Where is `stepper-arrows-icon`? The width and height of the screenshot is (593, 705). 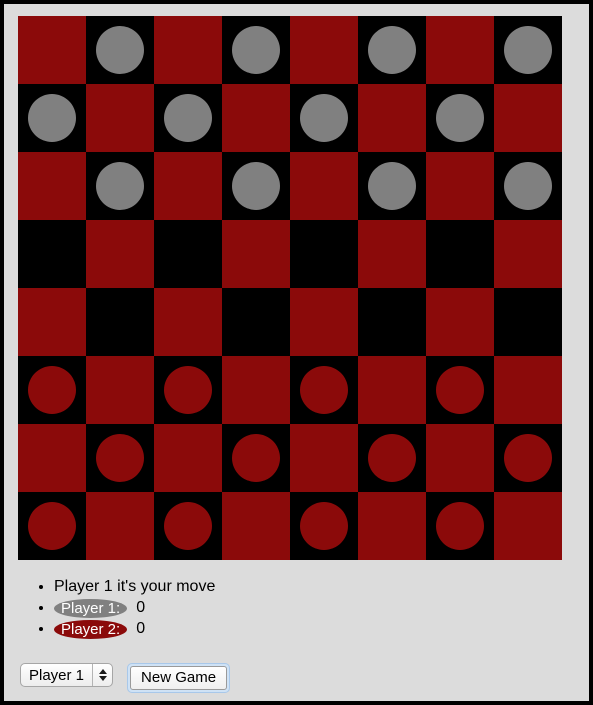
stepper-arrows-icon is located at coordinates (102, 675).